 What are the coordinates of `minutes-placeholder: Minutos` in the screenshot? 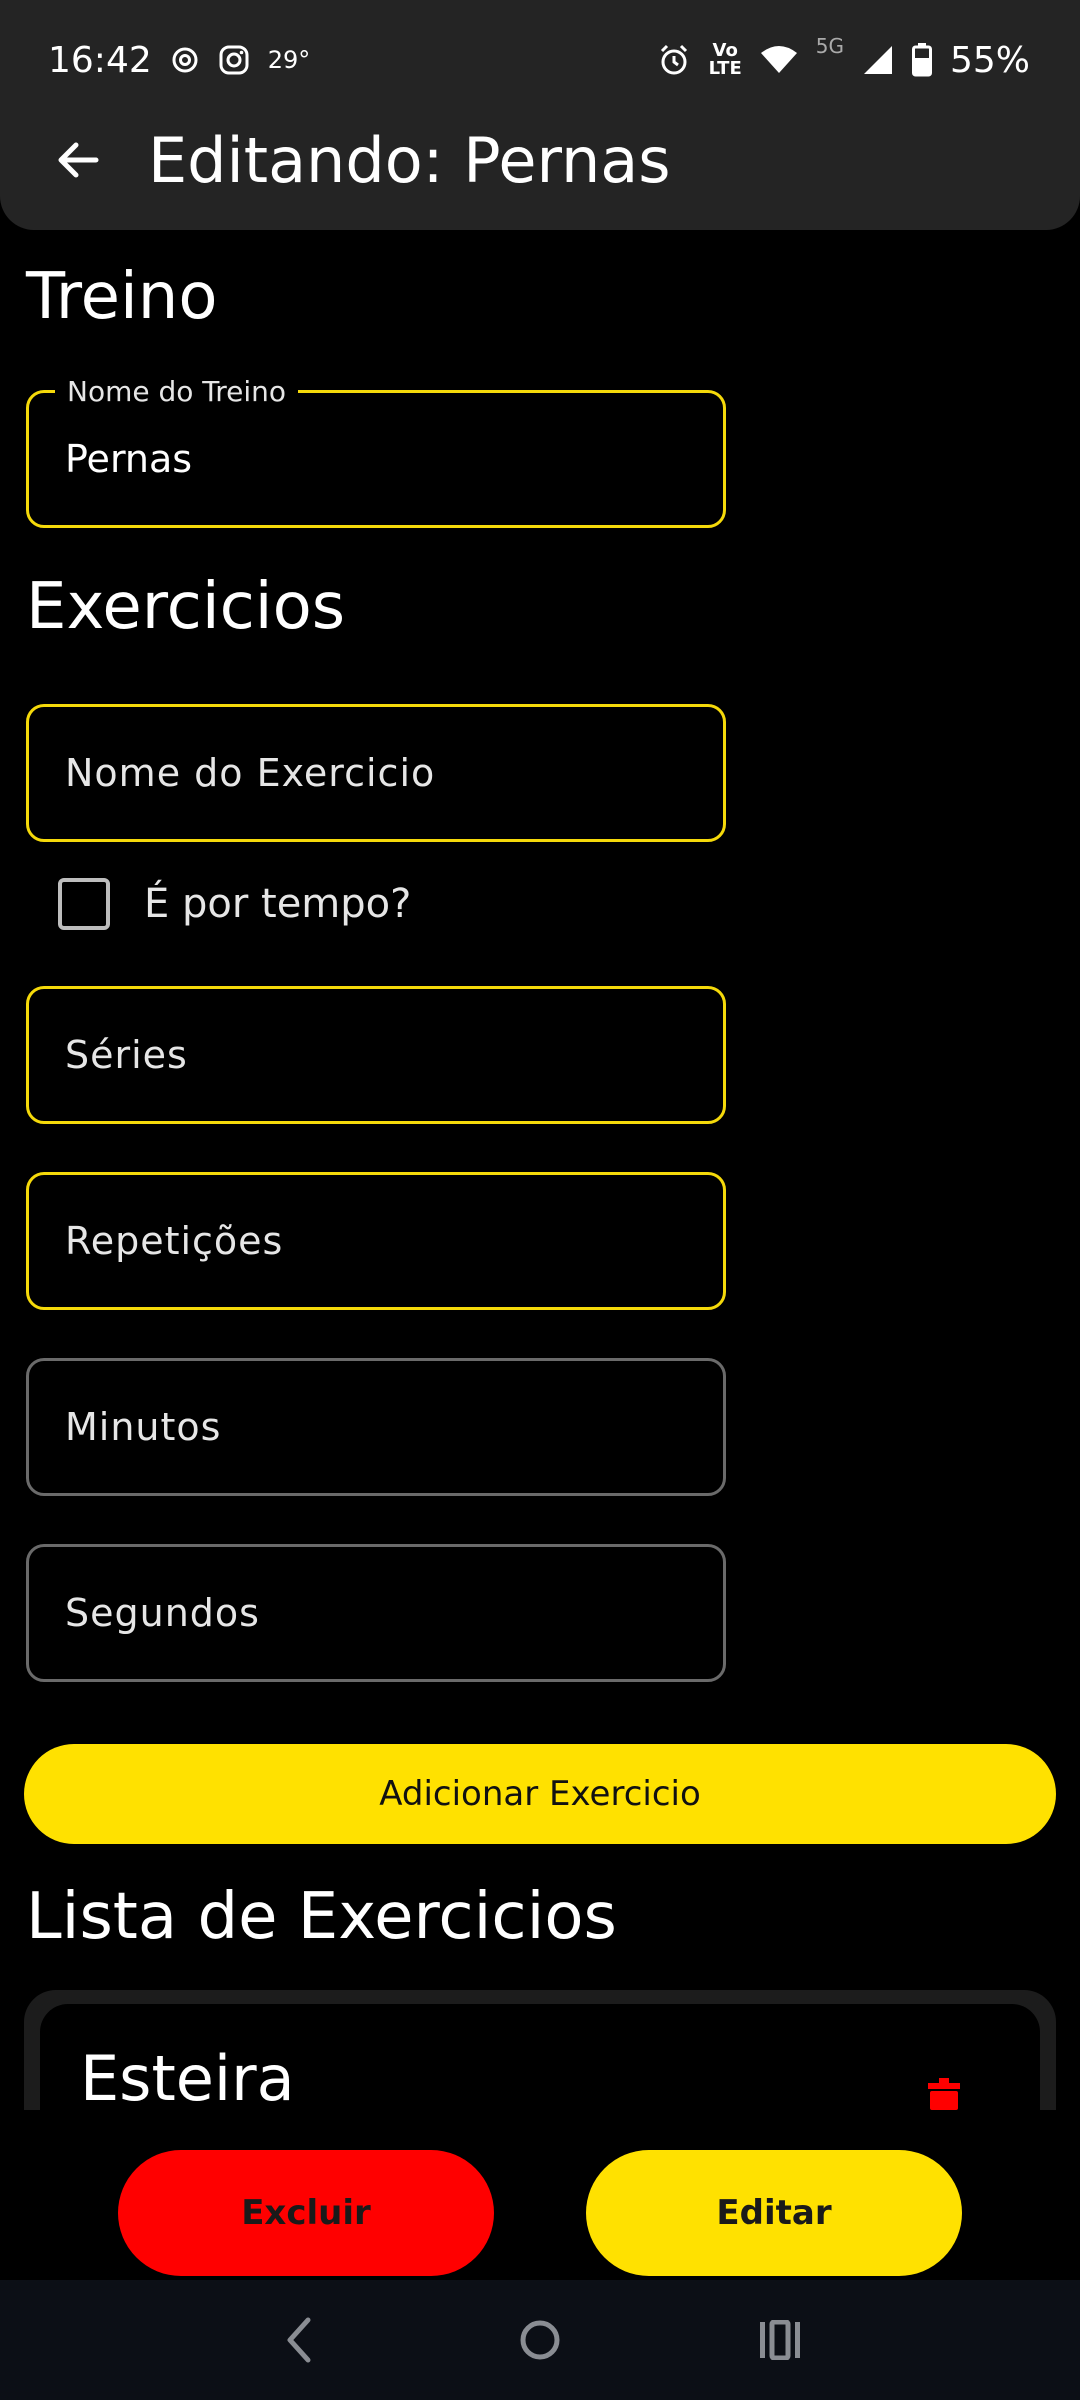 It's located at (143, 1427).